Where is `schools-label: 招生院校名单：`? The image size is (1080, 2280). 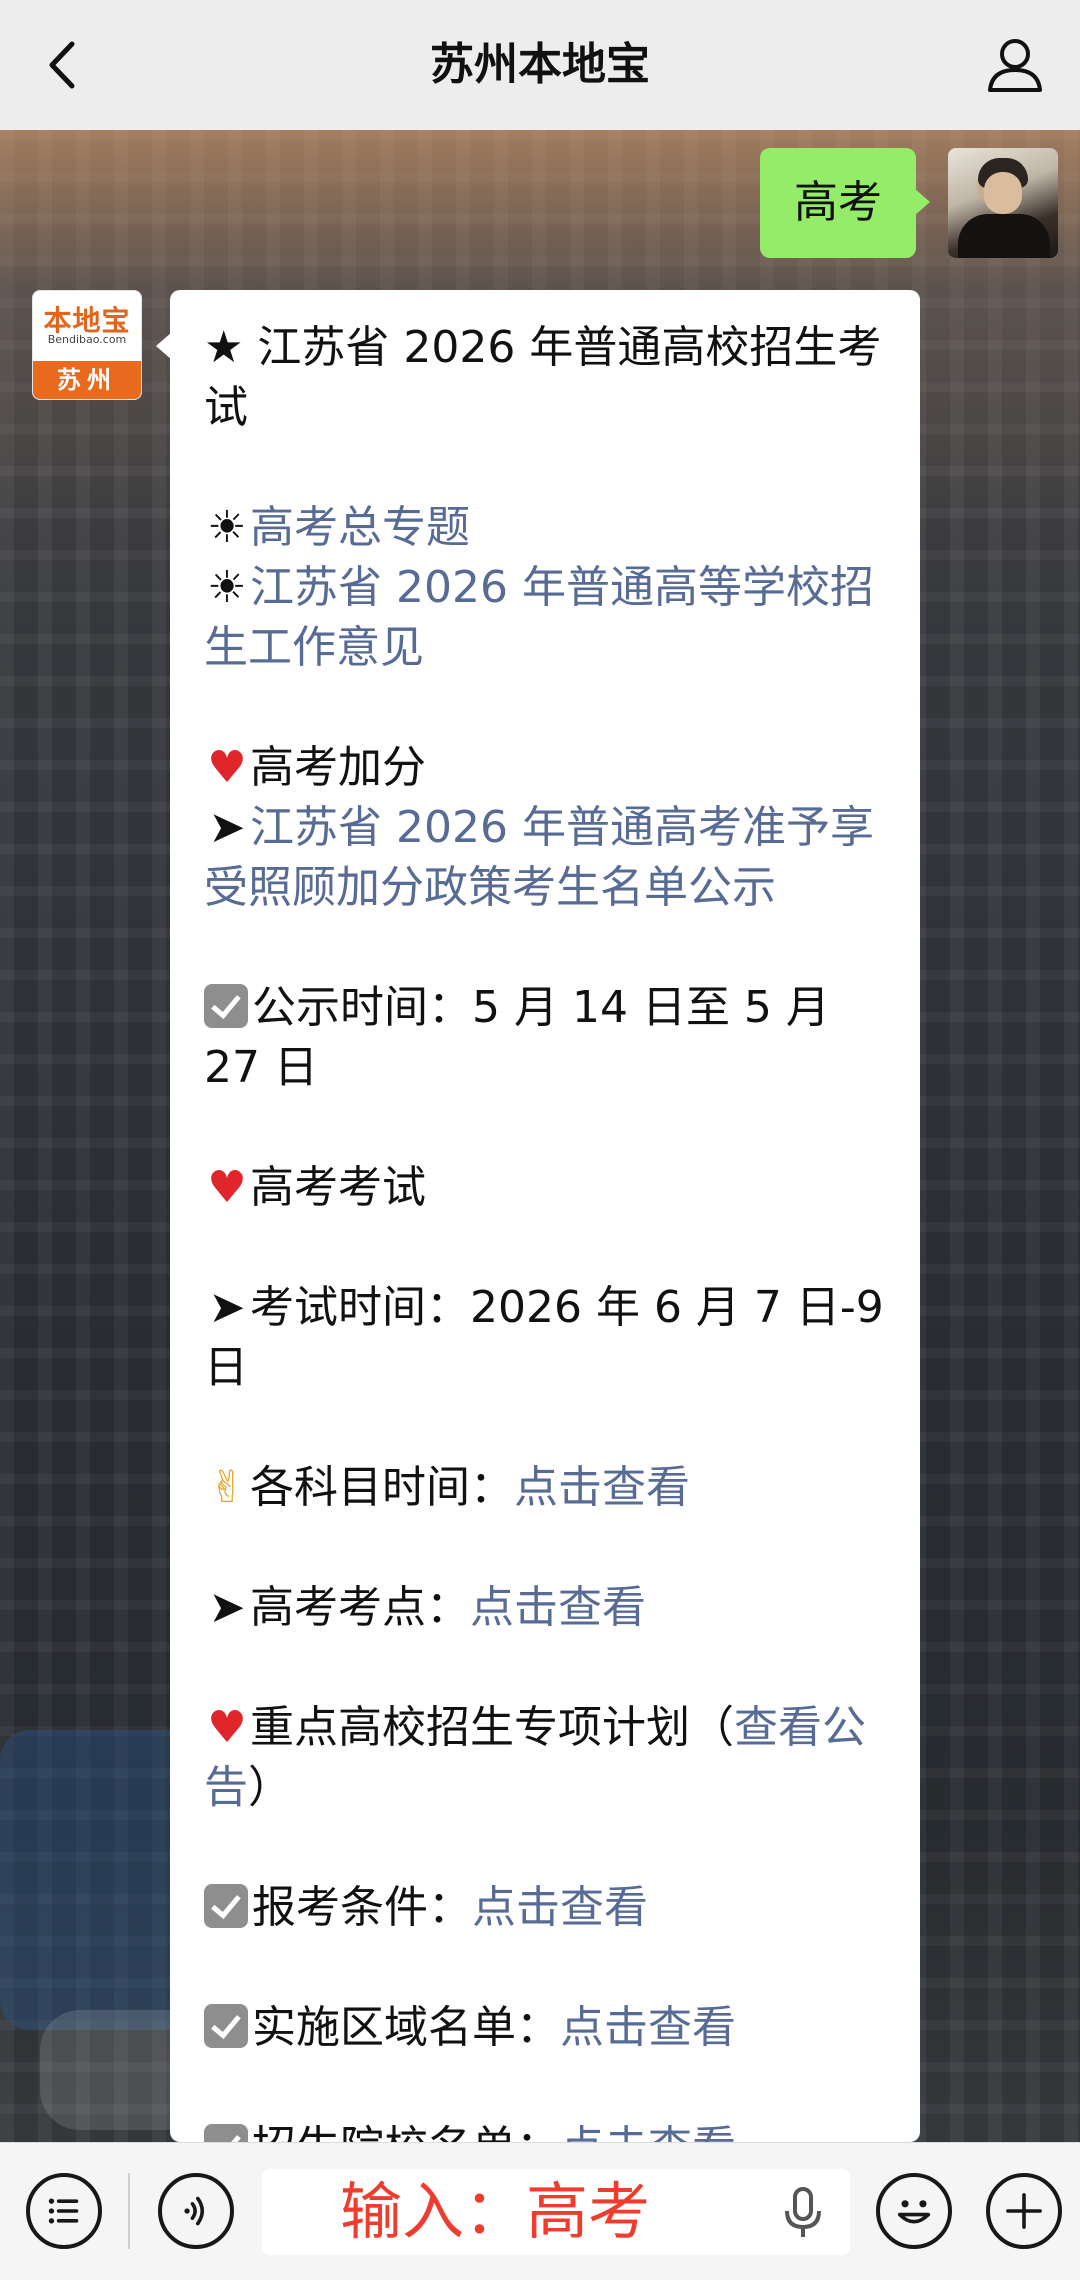
schools-label: 招生院校名单： is located at coordinates (406, 2132).